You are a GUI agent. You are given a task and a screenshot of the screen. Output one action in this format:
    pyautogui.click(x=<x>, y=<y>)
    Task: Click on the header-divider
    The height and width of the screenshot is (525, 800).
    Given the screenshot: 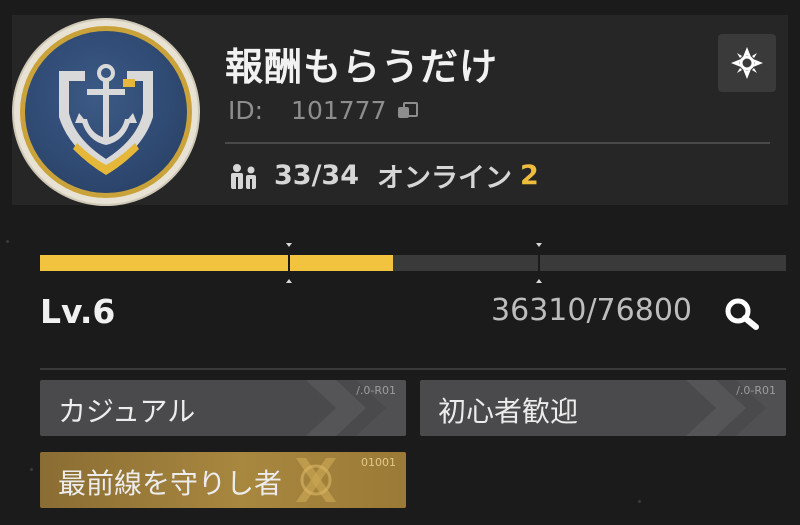 What is the action you would take?
    pyautogui.click(x=497, y=143)
    